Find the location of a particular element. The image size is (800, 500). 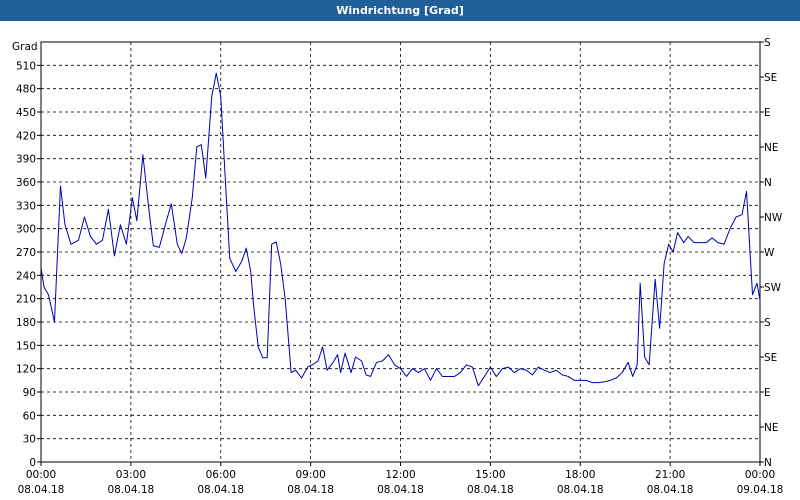

x-tick-date: 09.04.18 is located at coordinates (760, 490).